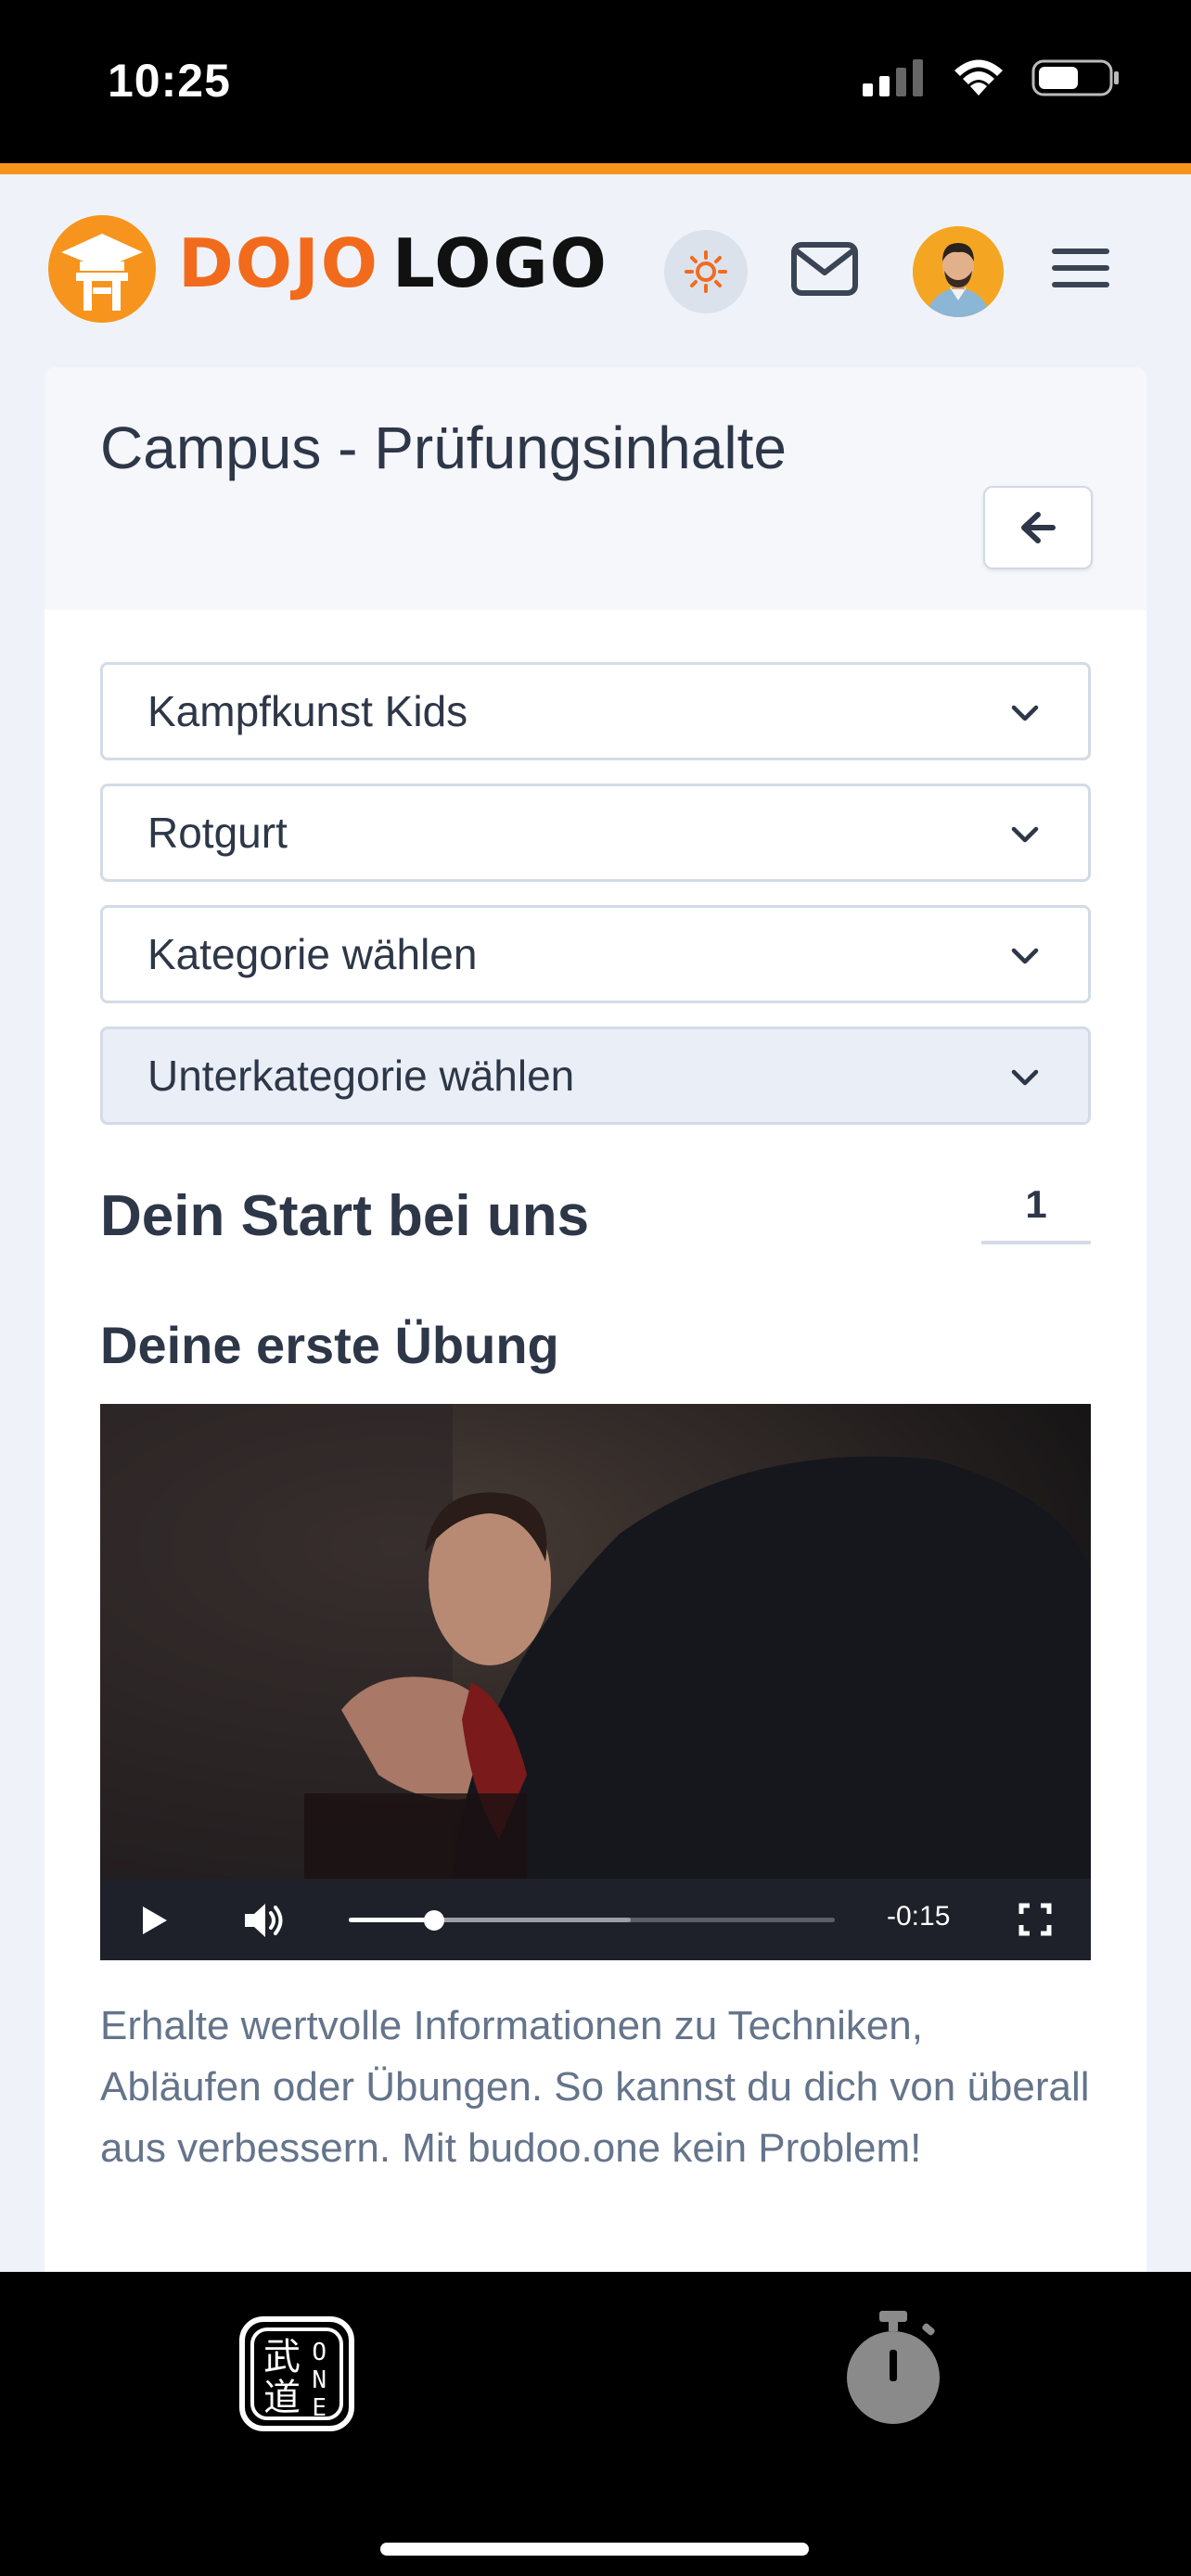  What do you see at coordinates (595, 168) in the screenshot?
I see `accent-bar` at bounding box center [595, 168].